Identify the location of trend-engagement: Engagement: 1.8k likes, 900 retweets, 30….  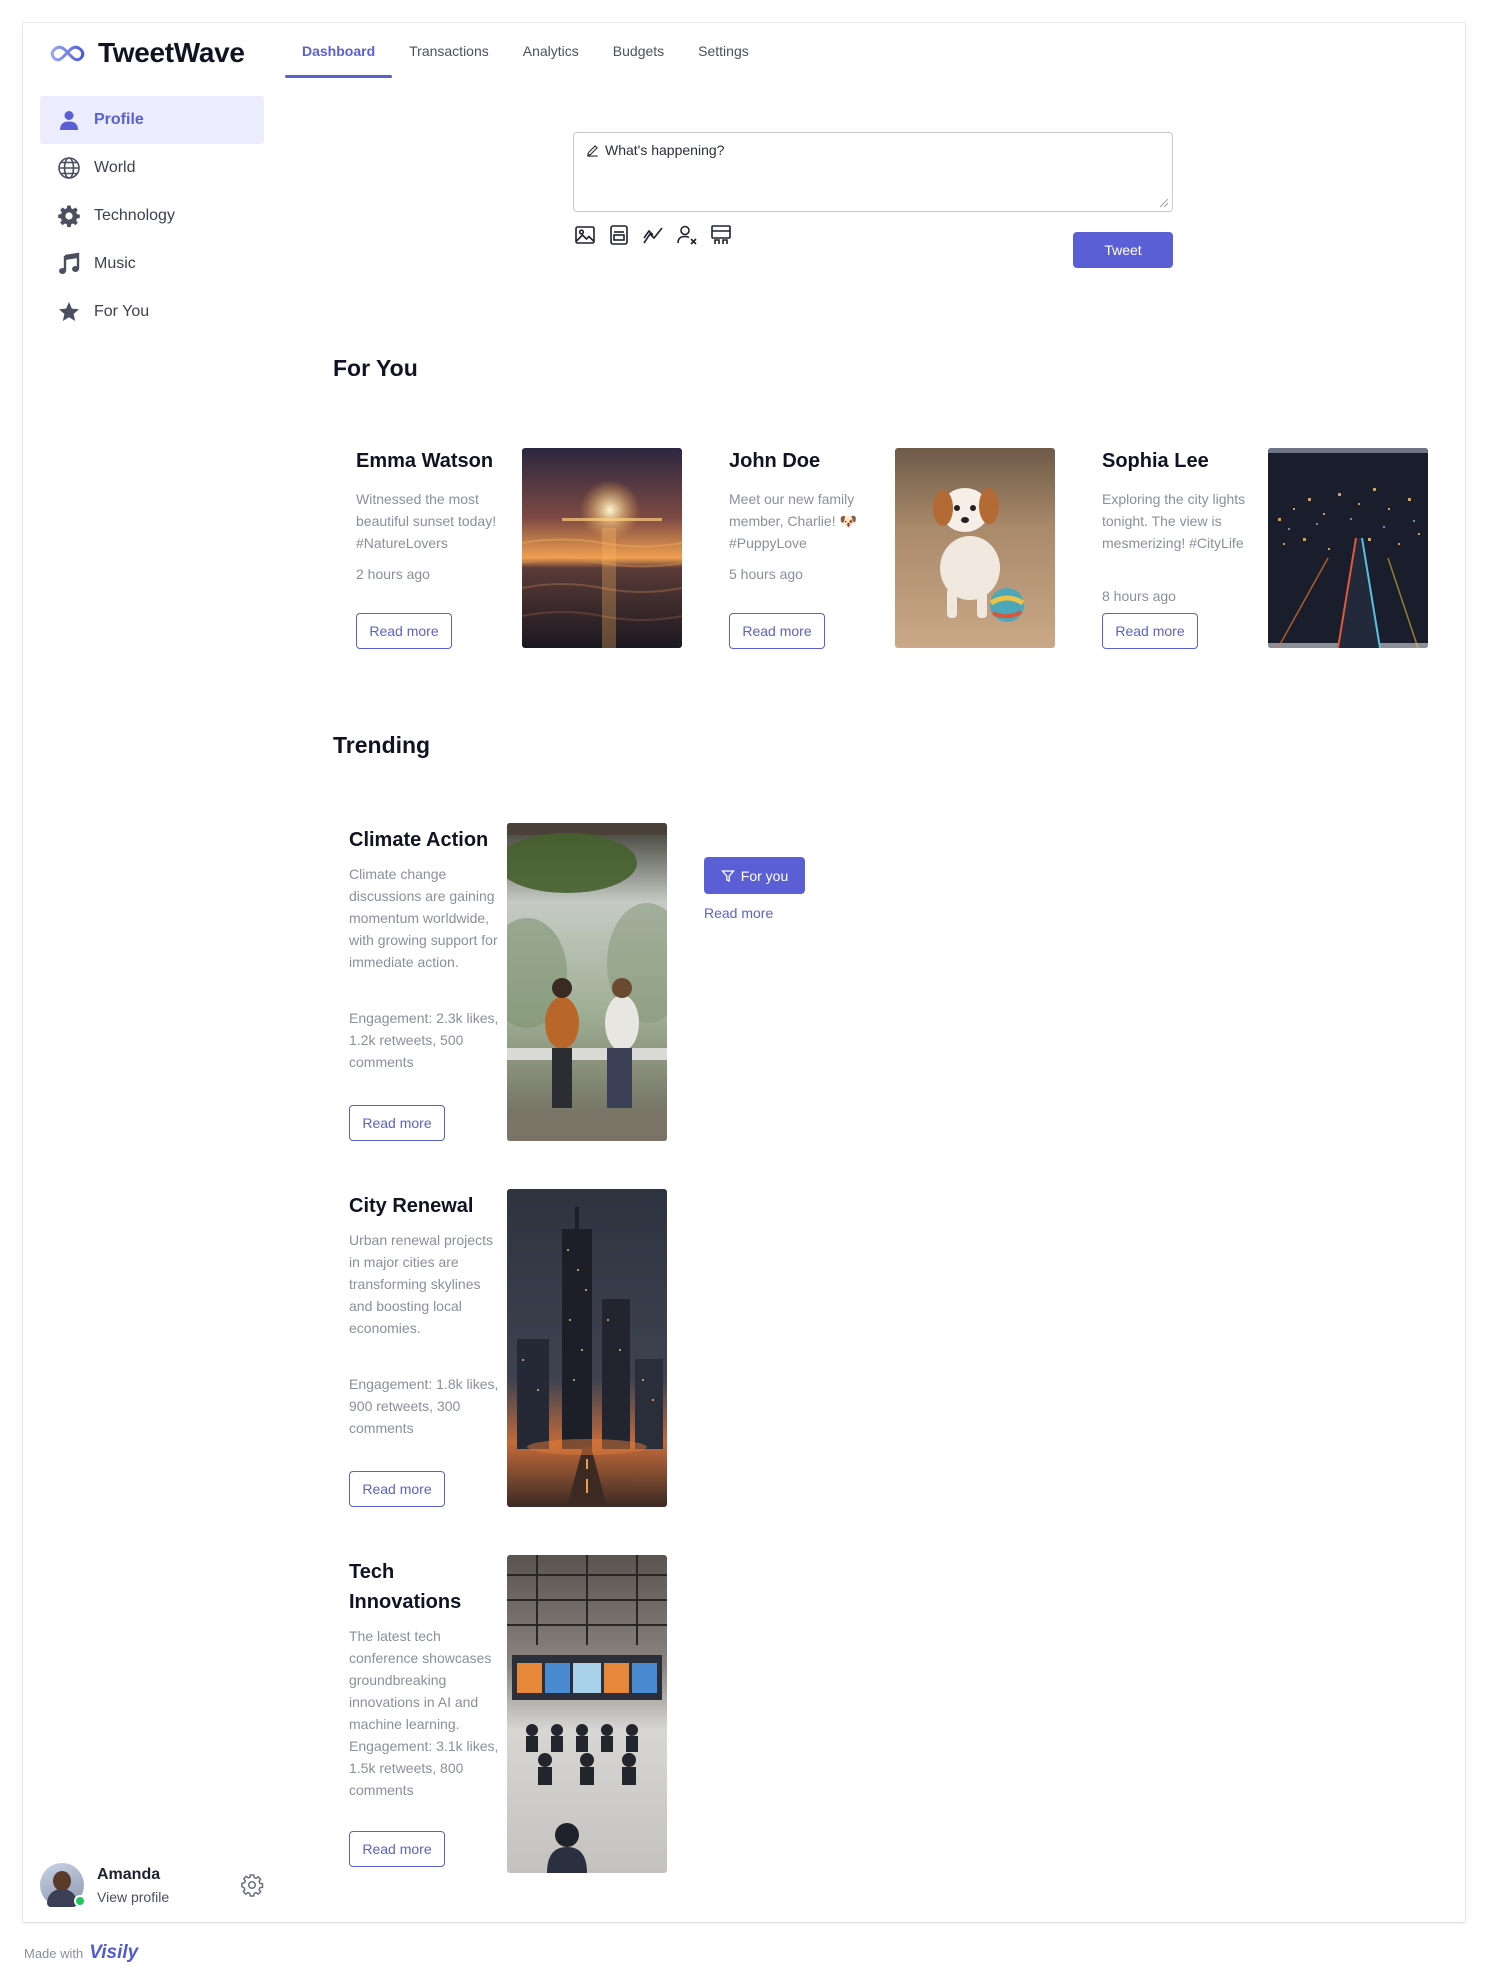
(424, 1406).